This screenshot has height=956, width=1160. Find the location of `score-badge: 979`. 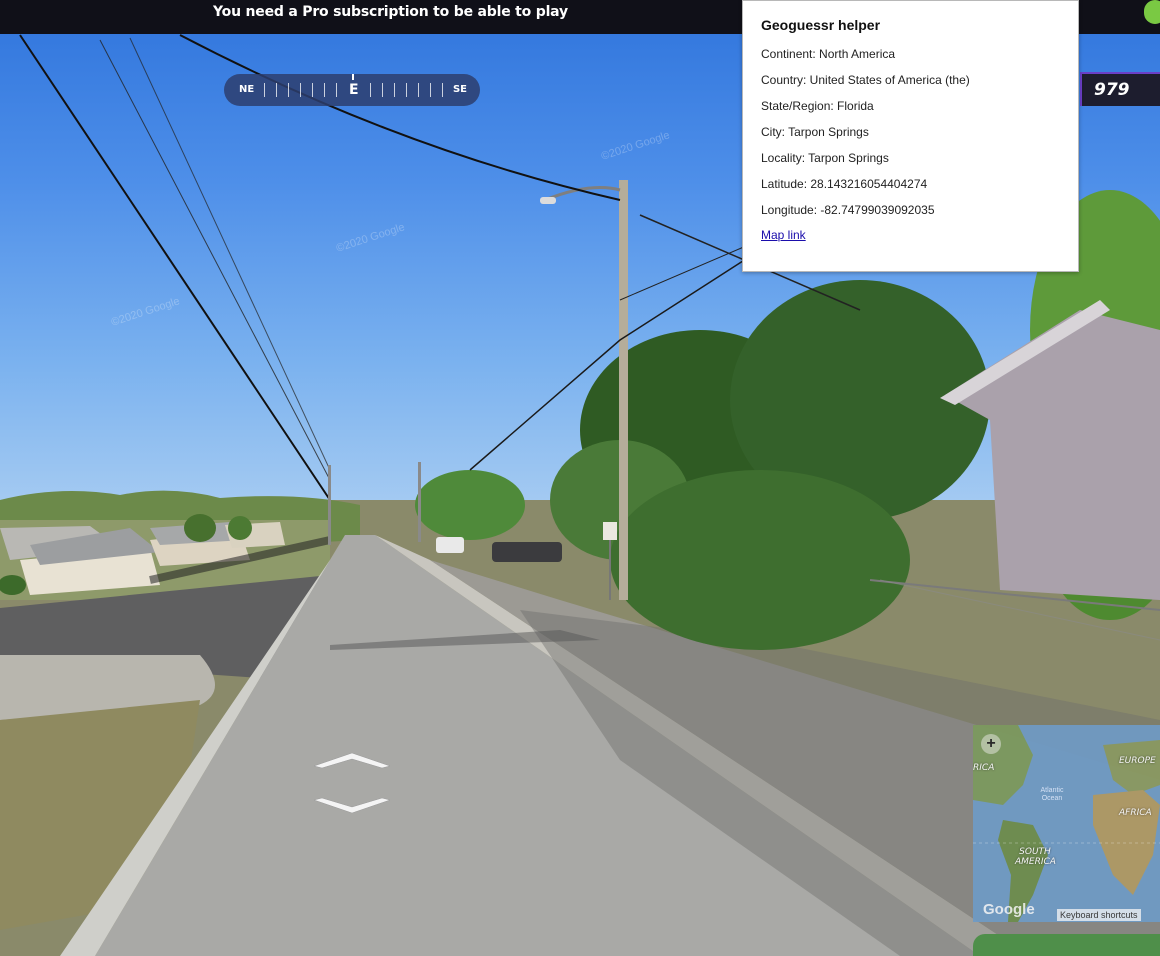

score-badge: 979 is located at coordinates (1120, 89).